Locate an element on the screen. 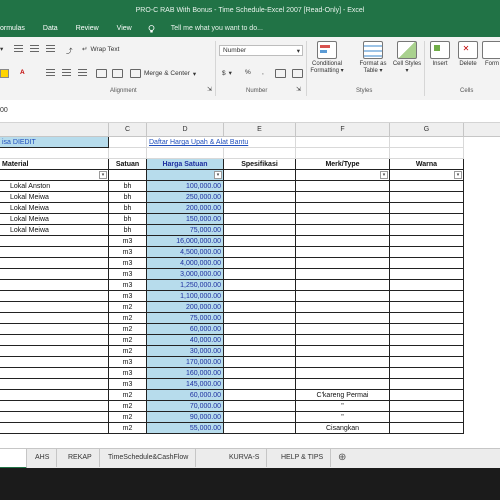 The height and width of the screenshot is (500, 500). cell-material: Lokal Anston is located at coordinates (54, 186).